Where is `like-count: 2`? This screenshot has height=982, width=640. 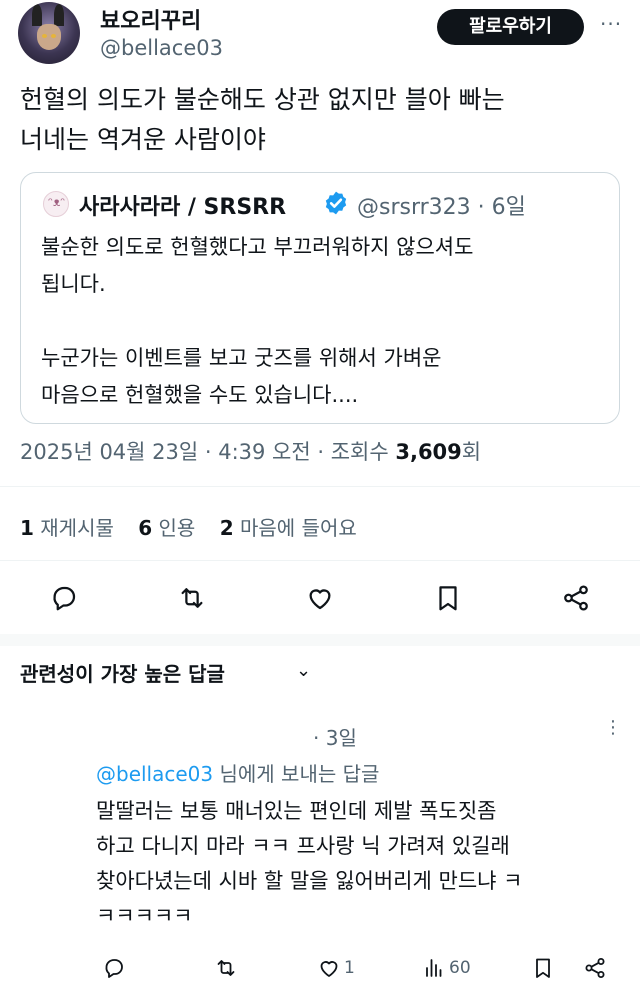
like-count: 2 is located at coordinates (227, 528).